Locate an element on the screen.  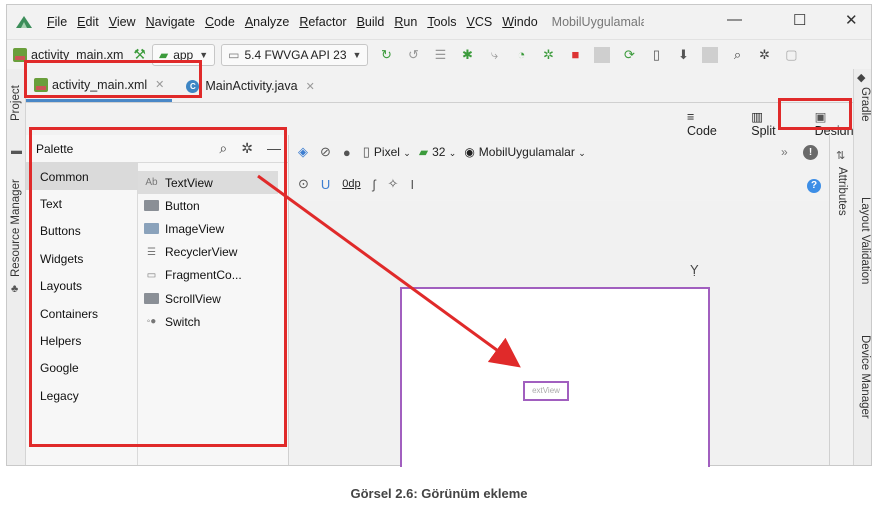
user-icon: ▢ is located at coordinates (791, 55).